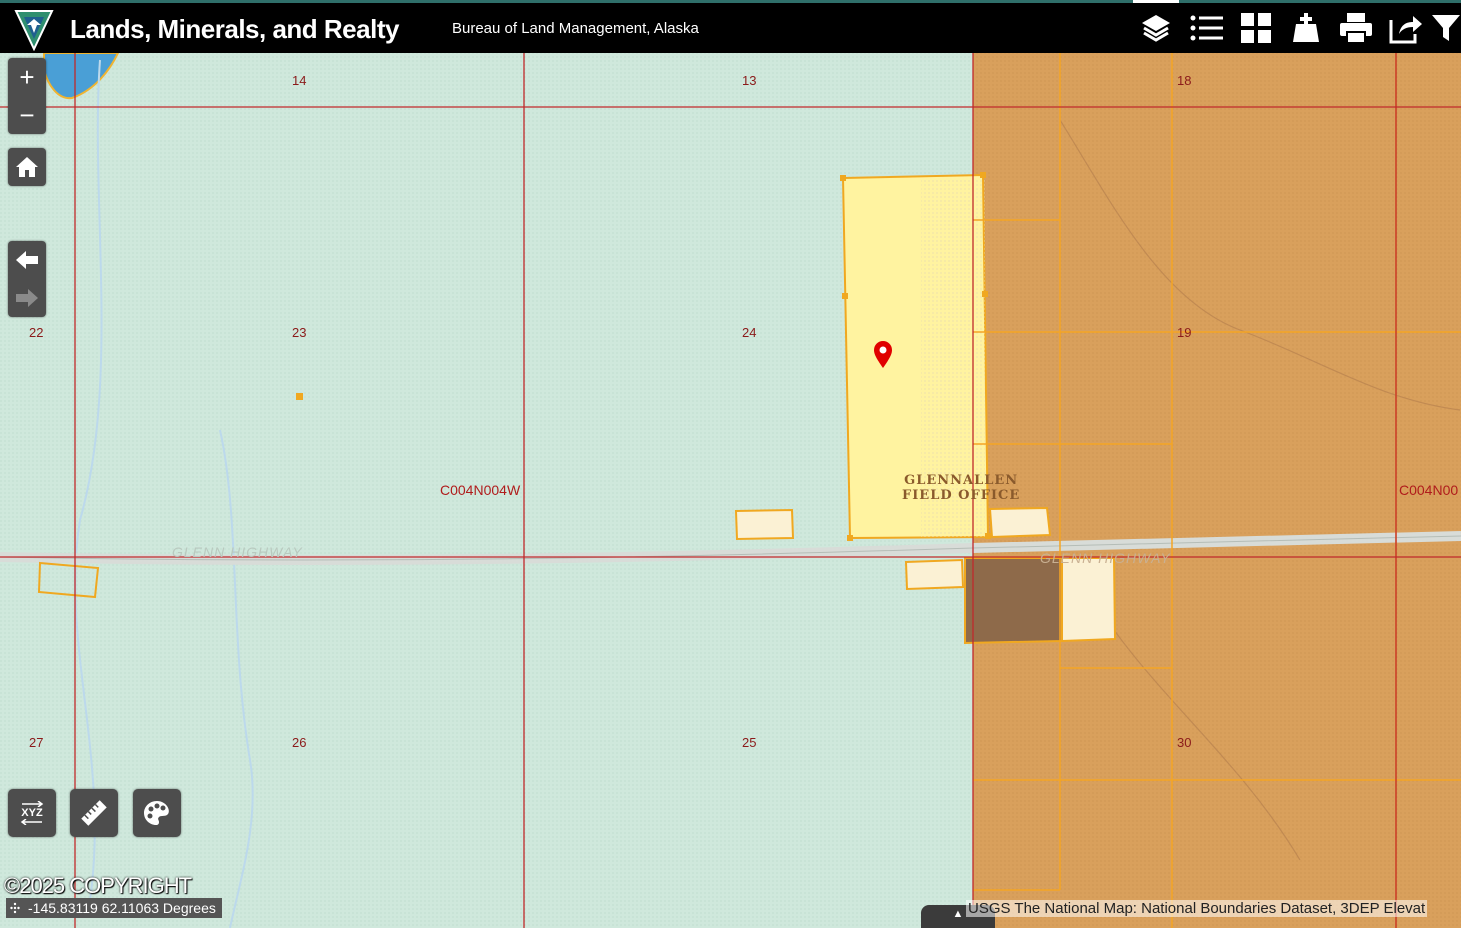  I want to click on header-toolbar, so click(1296, 26).